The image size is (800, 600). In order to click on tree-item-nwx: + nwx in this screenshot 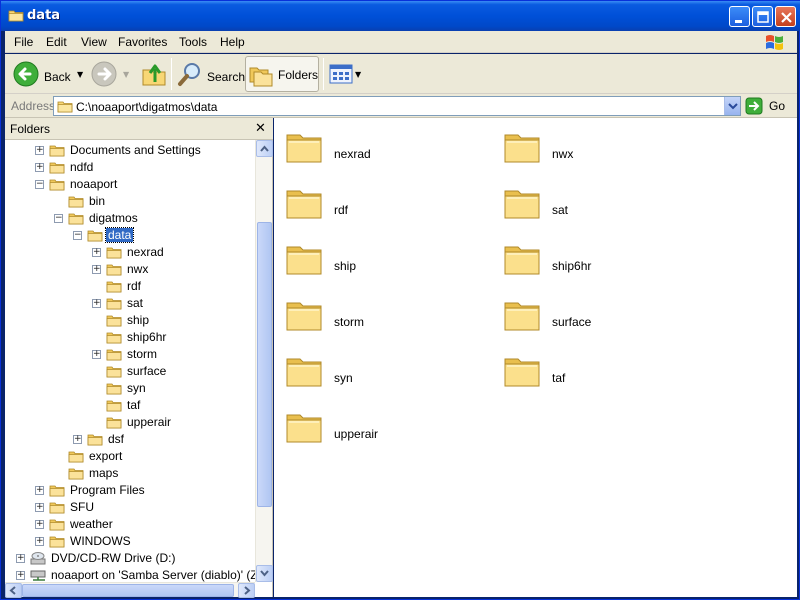, I will do `click(130, 269)`.